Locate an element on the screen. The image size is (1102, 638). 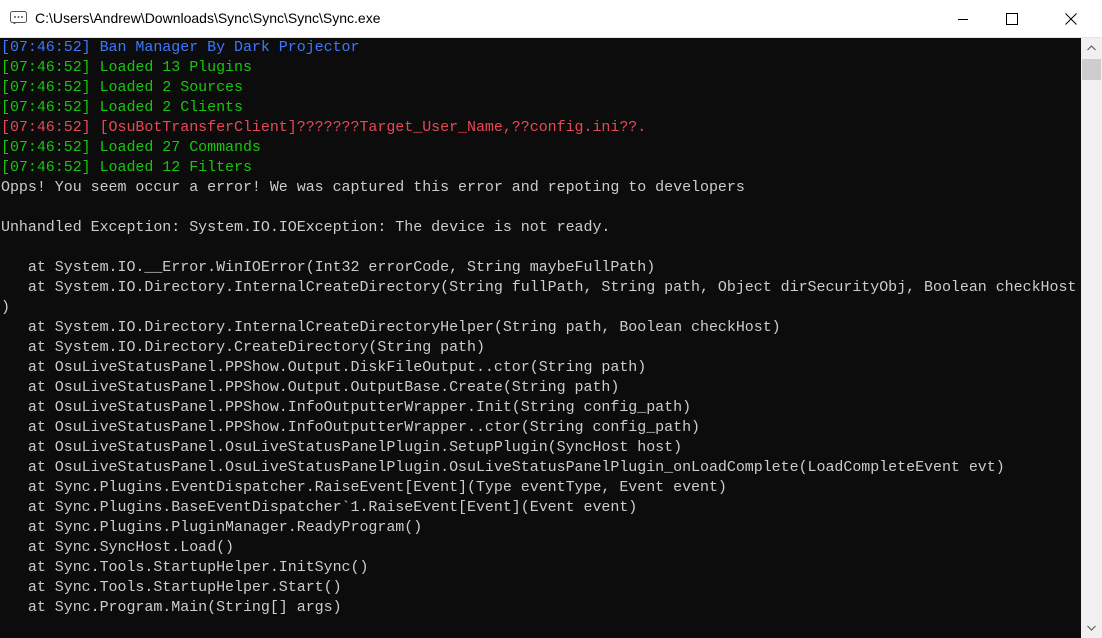
maximize-button is located at coordinates (1012, 18).